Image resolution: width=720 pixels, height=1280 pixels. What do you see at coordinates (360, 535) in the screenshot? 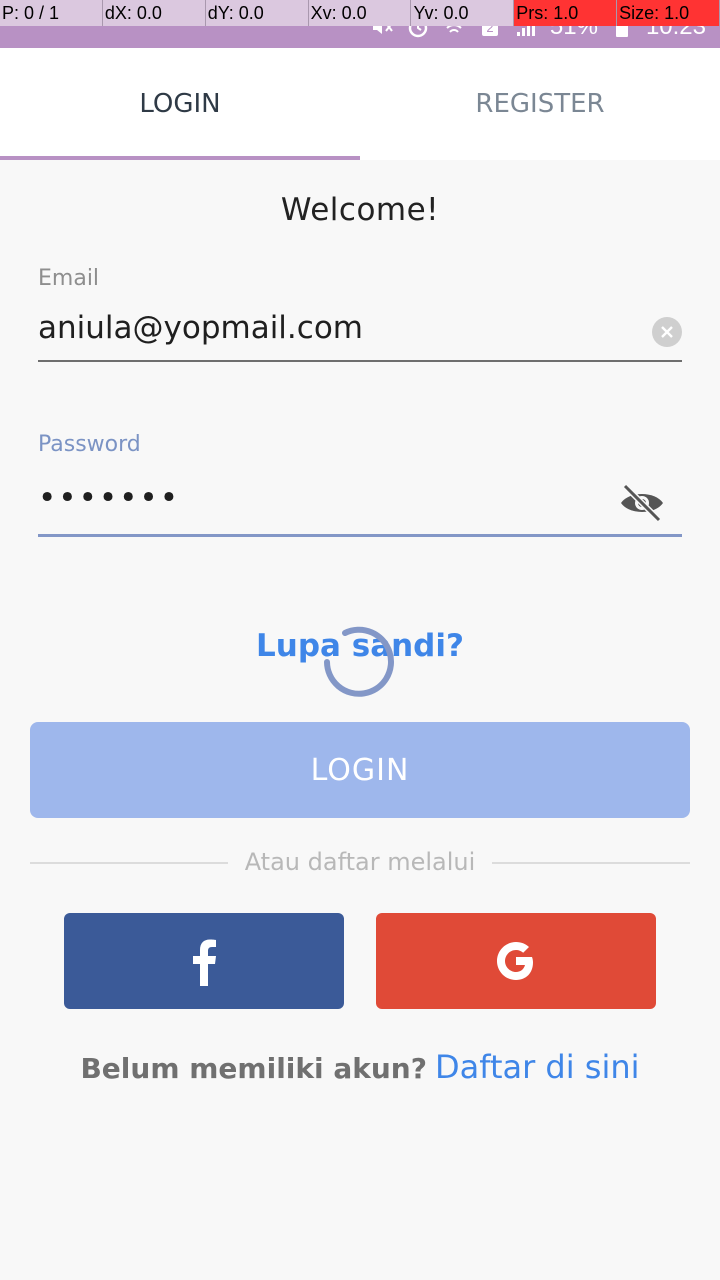
I see `password-underline` at bounding box center [360, 535].